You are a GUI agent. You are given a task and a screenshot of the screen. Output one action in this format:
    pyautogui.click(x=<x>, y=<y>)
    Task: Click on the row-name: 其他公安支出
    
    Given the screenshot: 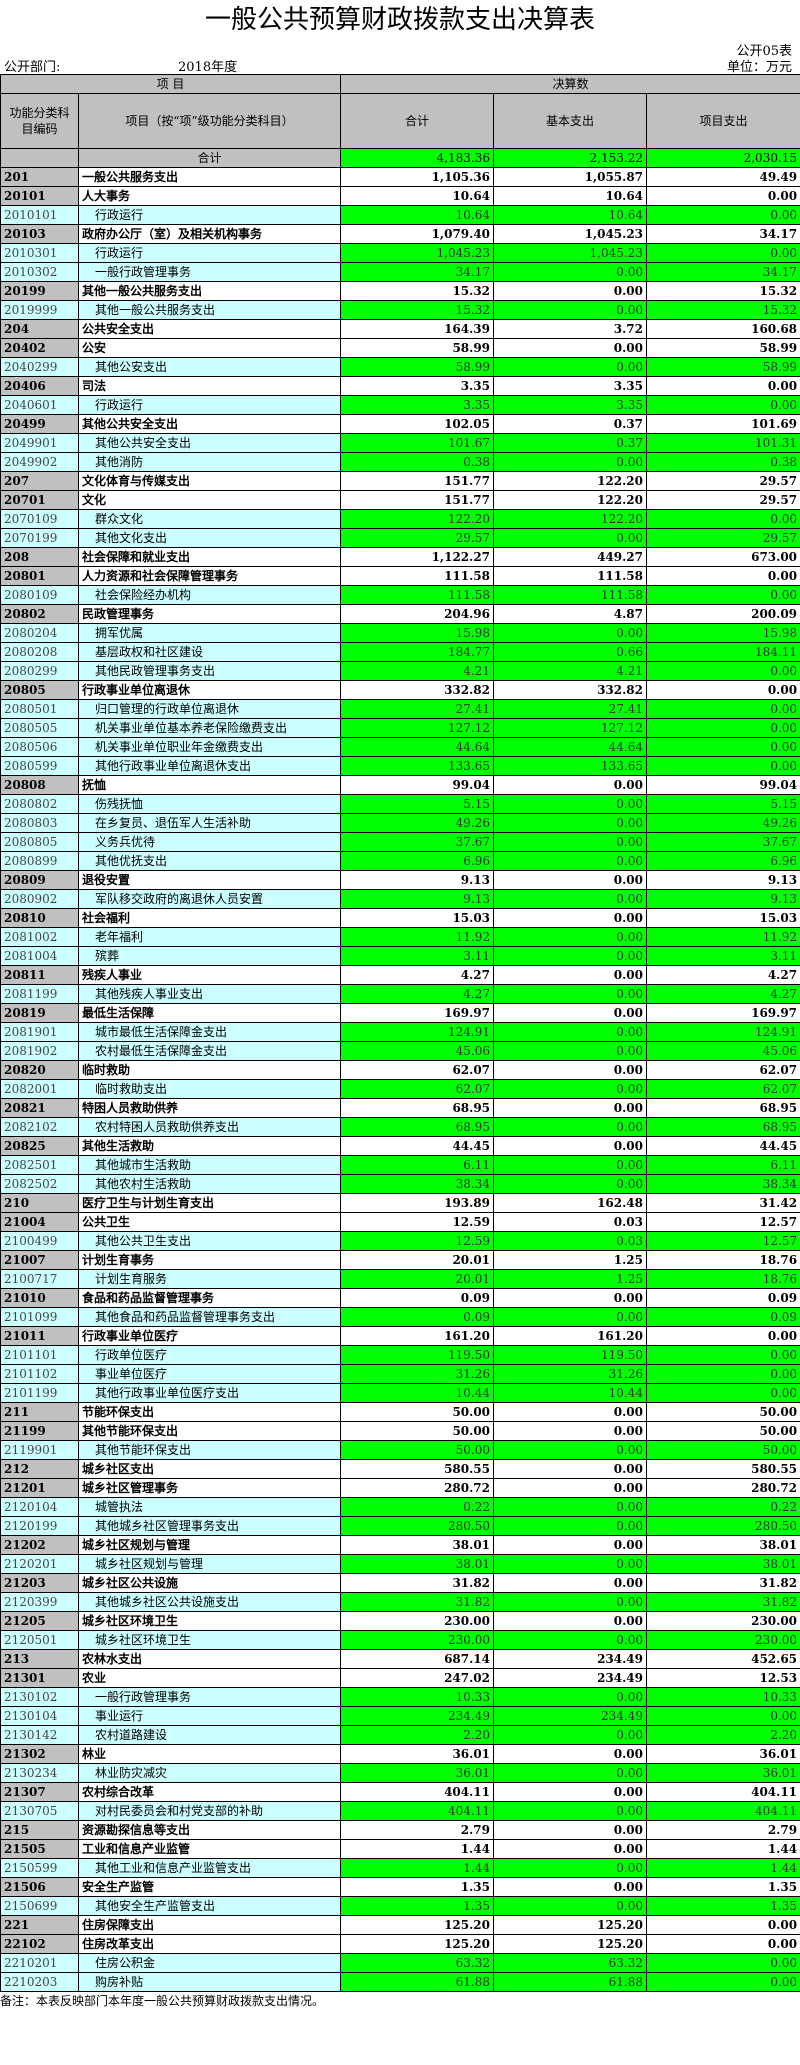 What is the action you would take?
    pyautogui.click(x=209, y=367)
    